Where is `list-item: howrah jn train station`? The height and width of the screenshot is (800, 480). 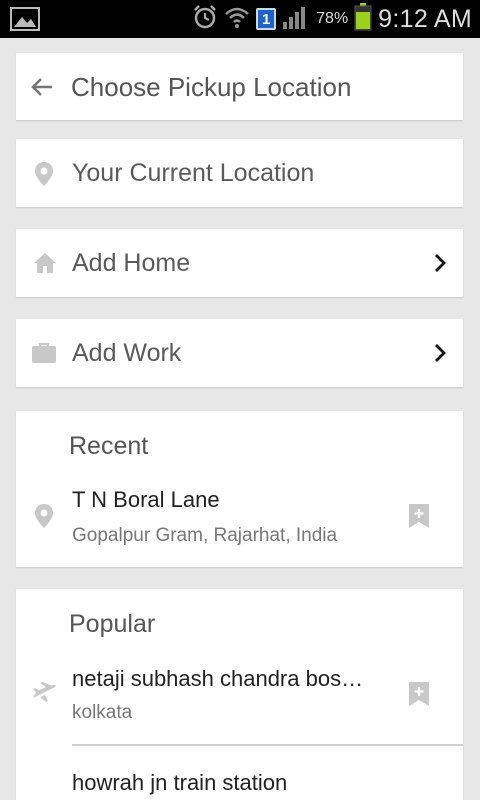 list-item: howrah jn train station is located at coordinates (239, 782).